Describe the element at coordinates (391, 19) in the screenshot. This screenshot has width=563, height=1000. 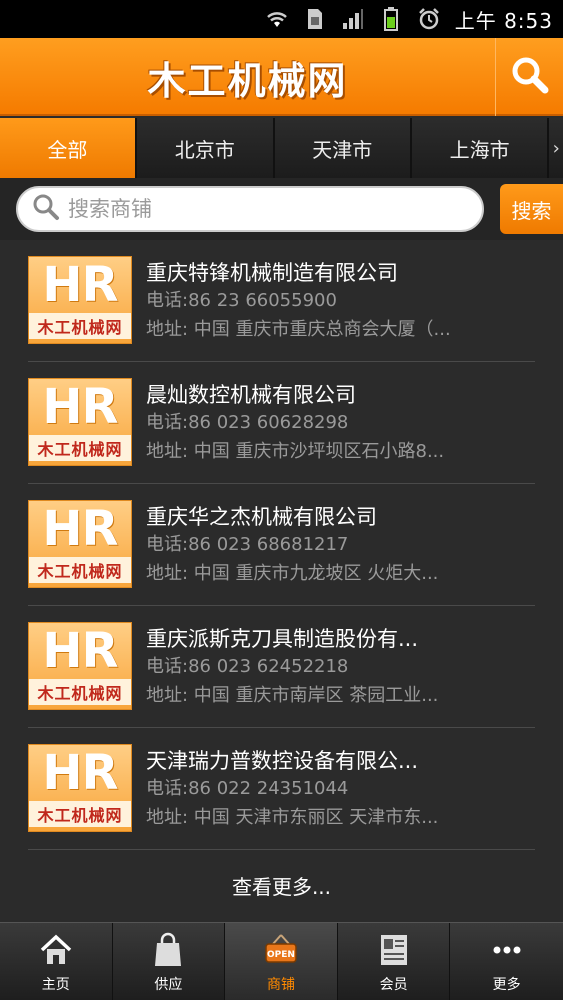
I see `battery-icon` at that location.